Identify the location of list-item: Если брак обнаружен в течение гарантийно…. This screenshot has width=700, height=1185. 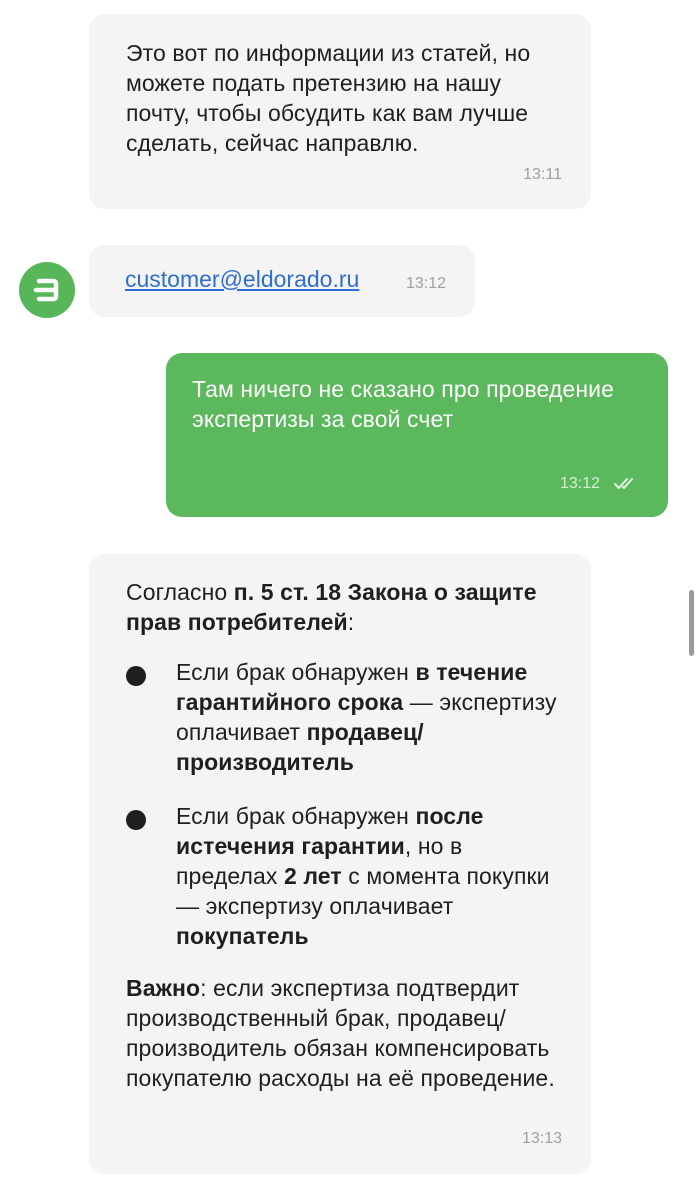
(343, 717).